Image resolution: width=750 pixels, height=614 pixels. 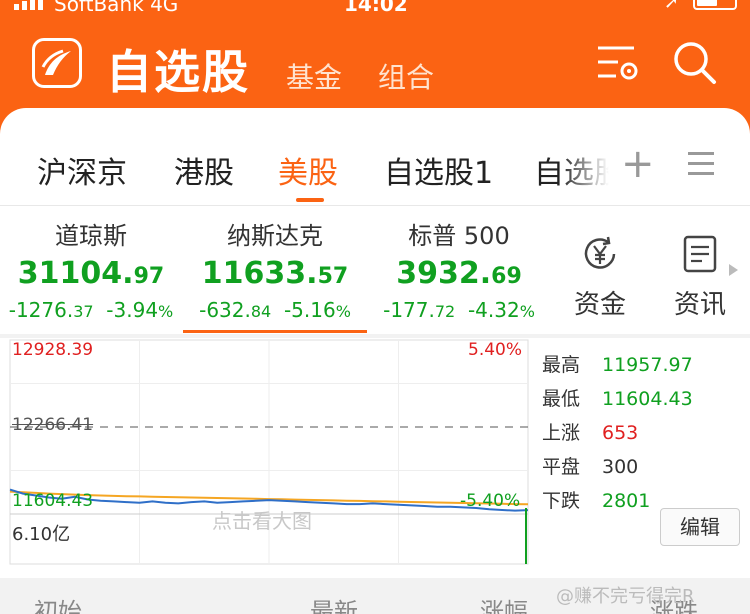 I want to click on index-dow: 道琼斯 31104.97 -1276.37 -3.94%, so click(x=91, y=272).